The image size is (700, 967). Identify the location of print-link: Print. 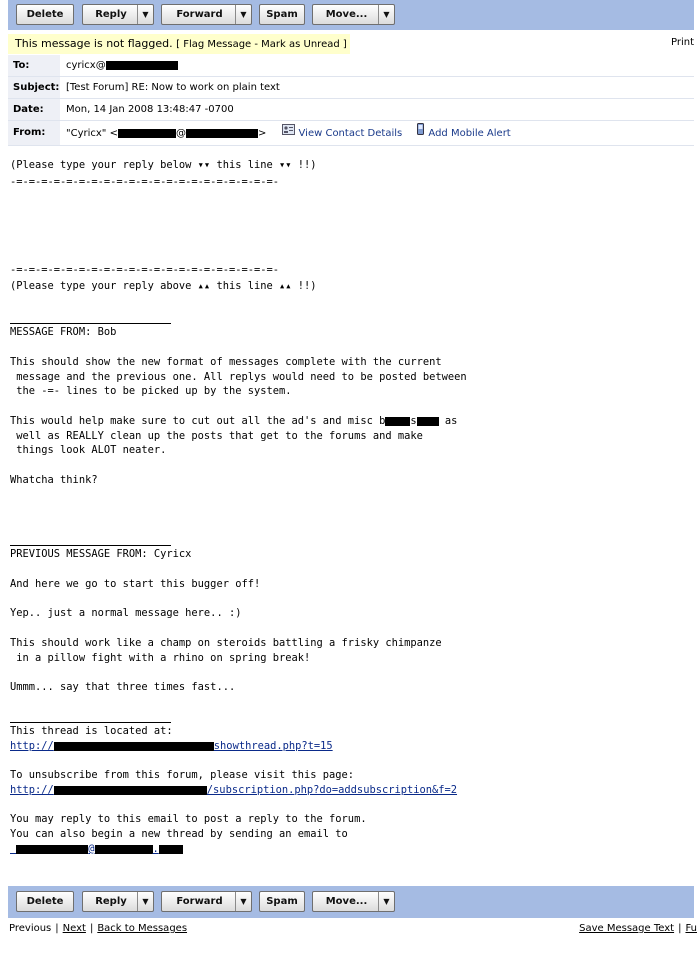
(682, 42).